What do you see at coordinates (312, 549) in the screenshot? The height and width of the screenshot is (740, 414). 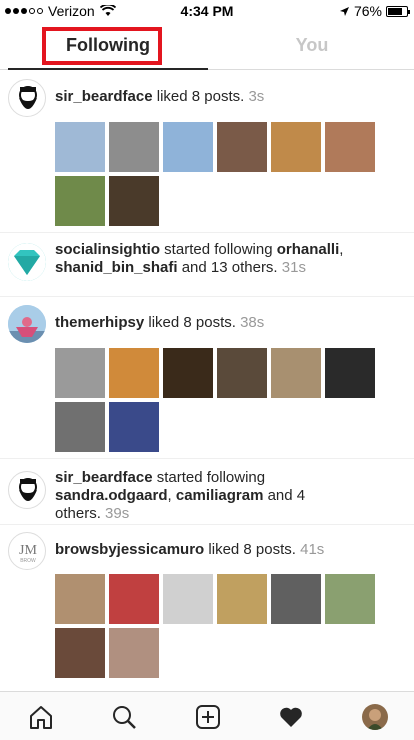 I see `timestamp: 41s` at bounding box center [312, 549].